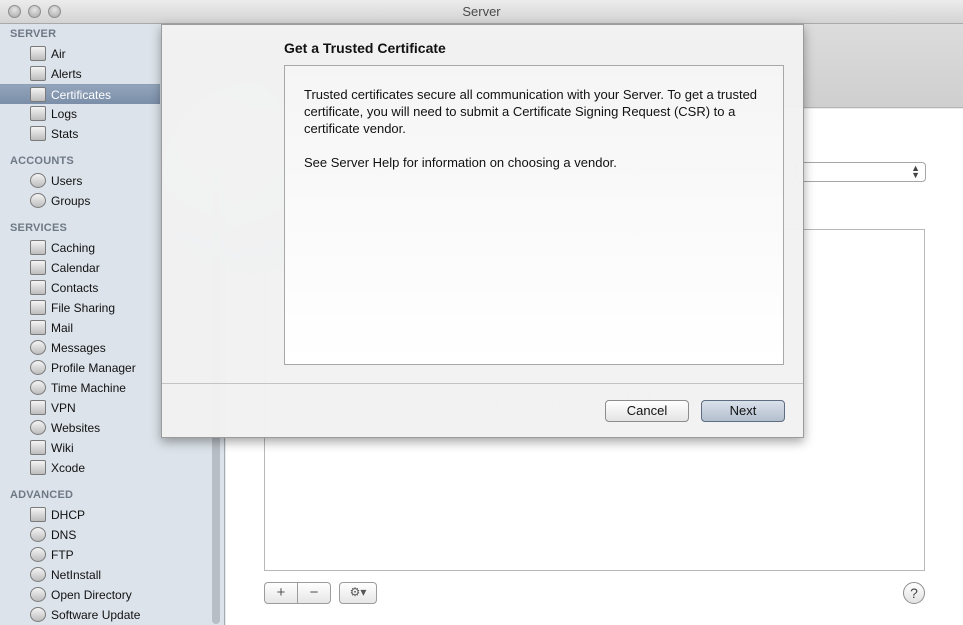  What do you see at coordinates (71, 201) in the screenshot?
I see `sidebar-item-label: Groups` at bounding box center [71, 201].